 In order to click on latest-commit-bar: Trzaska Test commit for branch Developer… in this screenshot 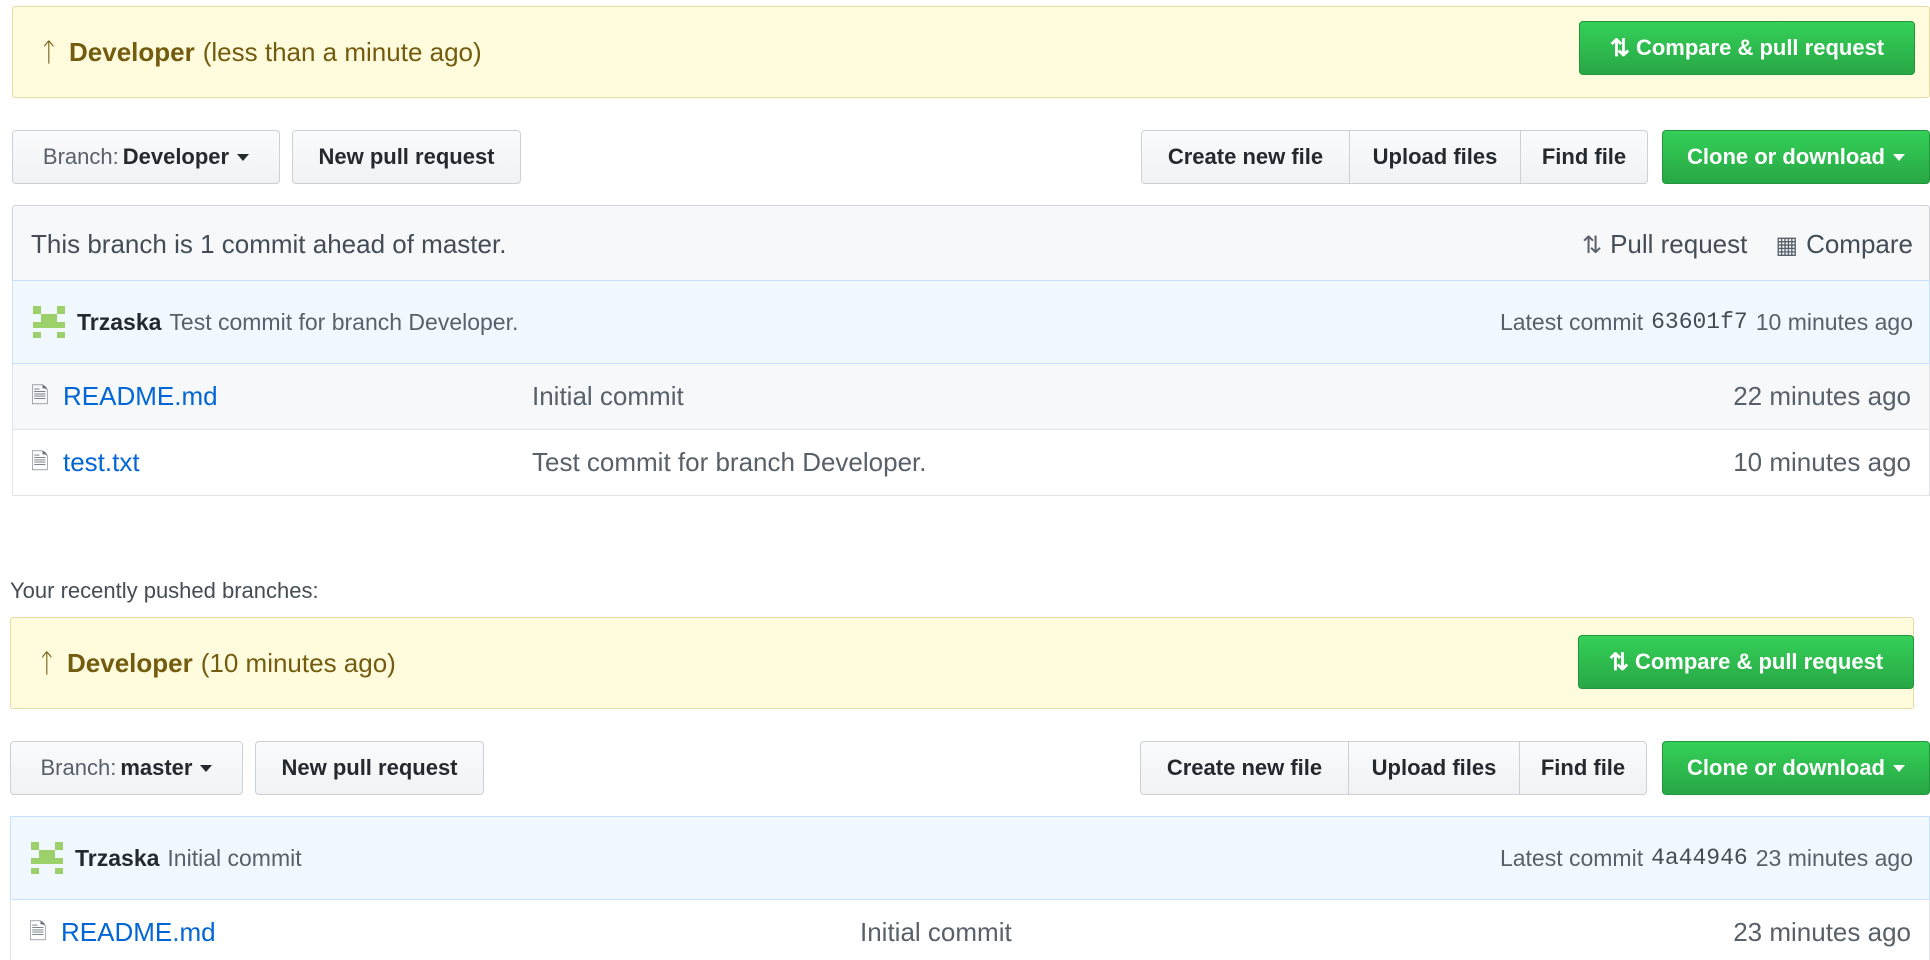, I will do `click(971, 322)`.